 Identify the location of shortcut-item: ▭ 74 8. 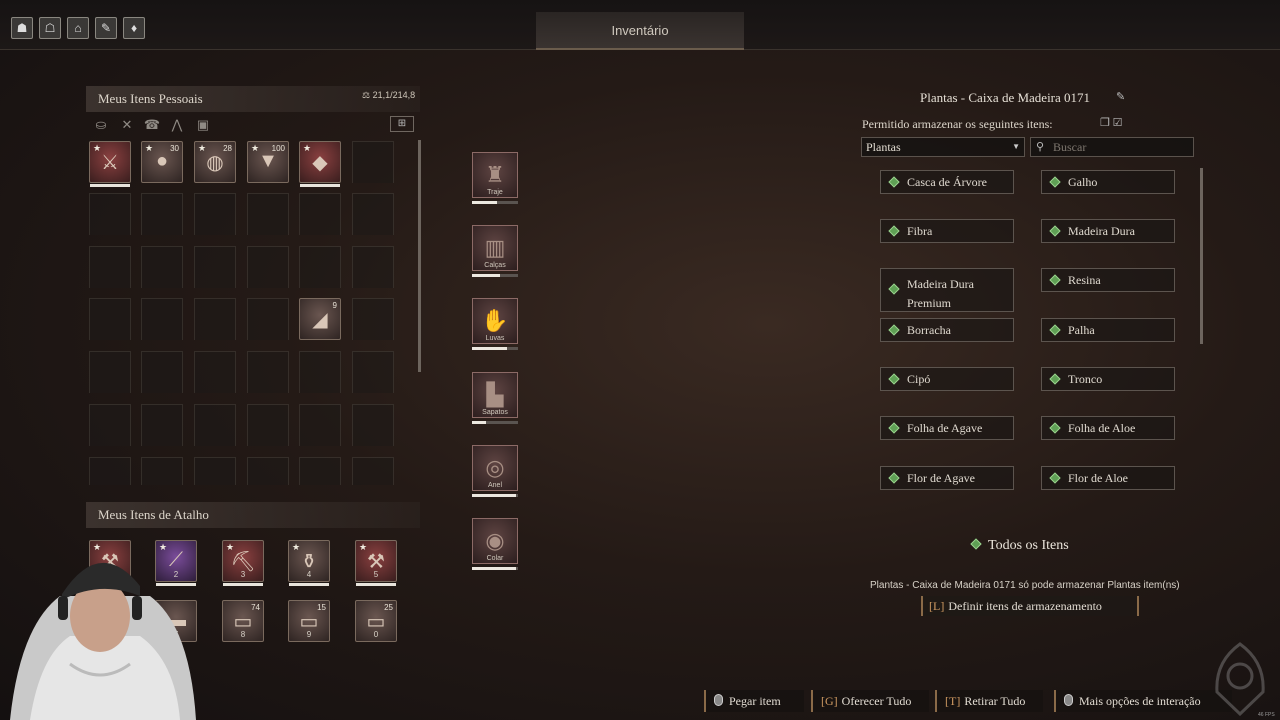
(243, 621).